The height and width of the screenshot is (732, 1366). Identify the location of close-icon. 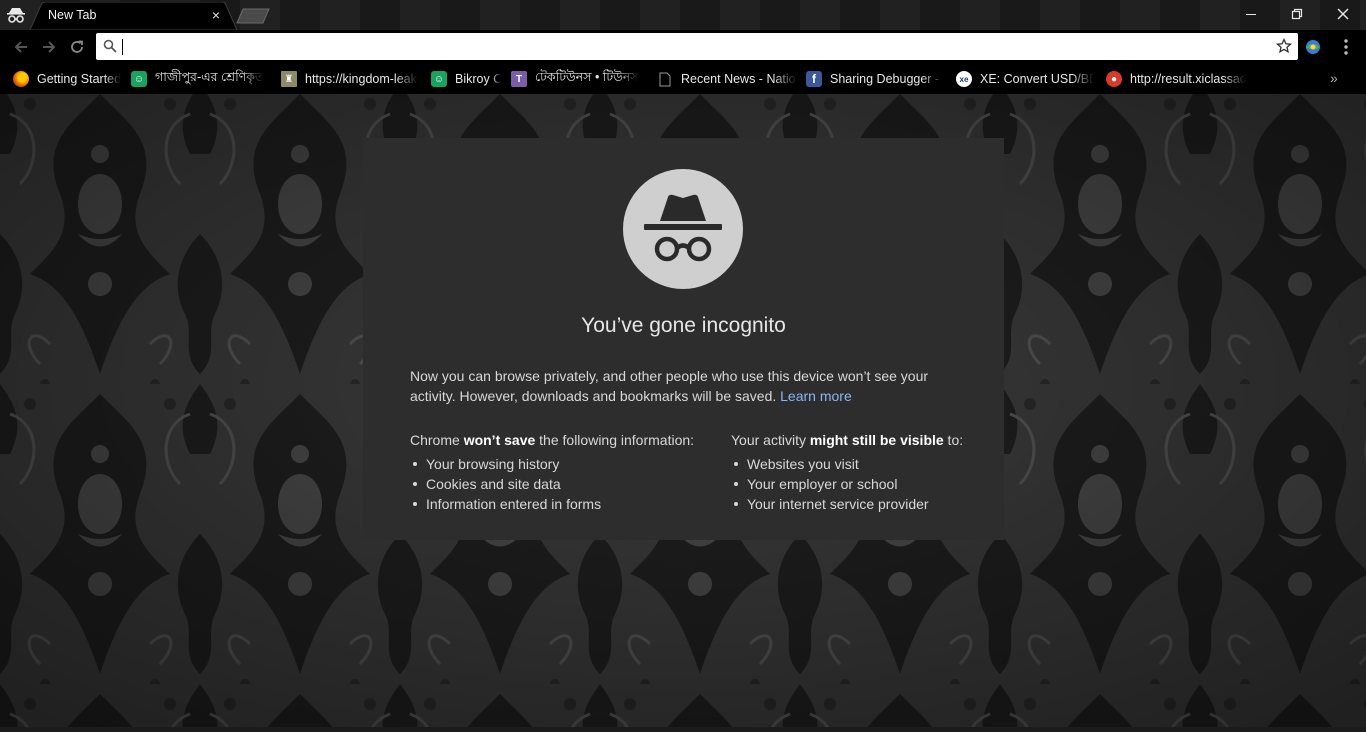
(1343, 14).